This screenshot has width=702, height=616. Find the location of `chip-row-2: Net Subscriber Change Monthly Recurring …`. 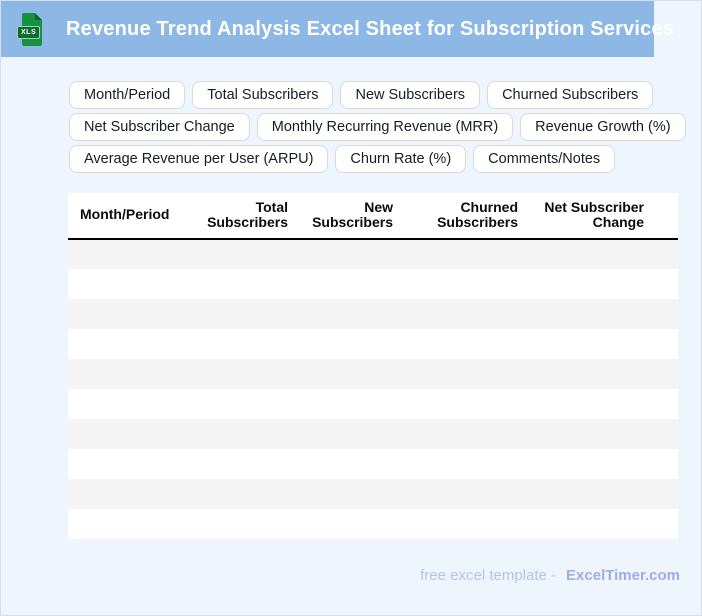

chip-row-2: Net Subscriber Change Monthly Recurring … is located at coordinates (377, 127).